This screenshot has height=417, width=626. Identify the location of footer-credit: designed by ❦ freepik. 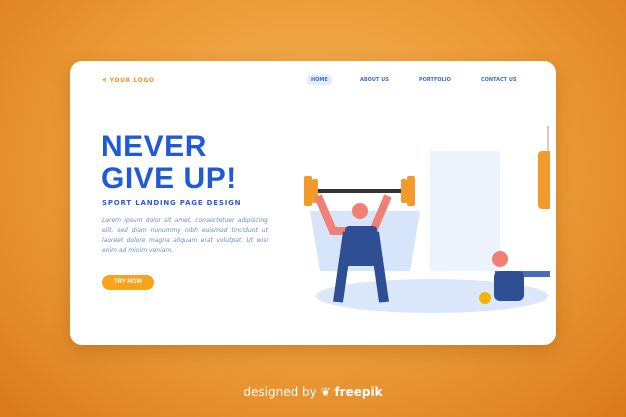
(313, 392).